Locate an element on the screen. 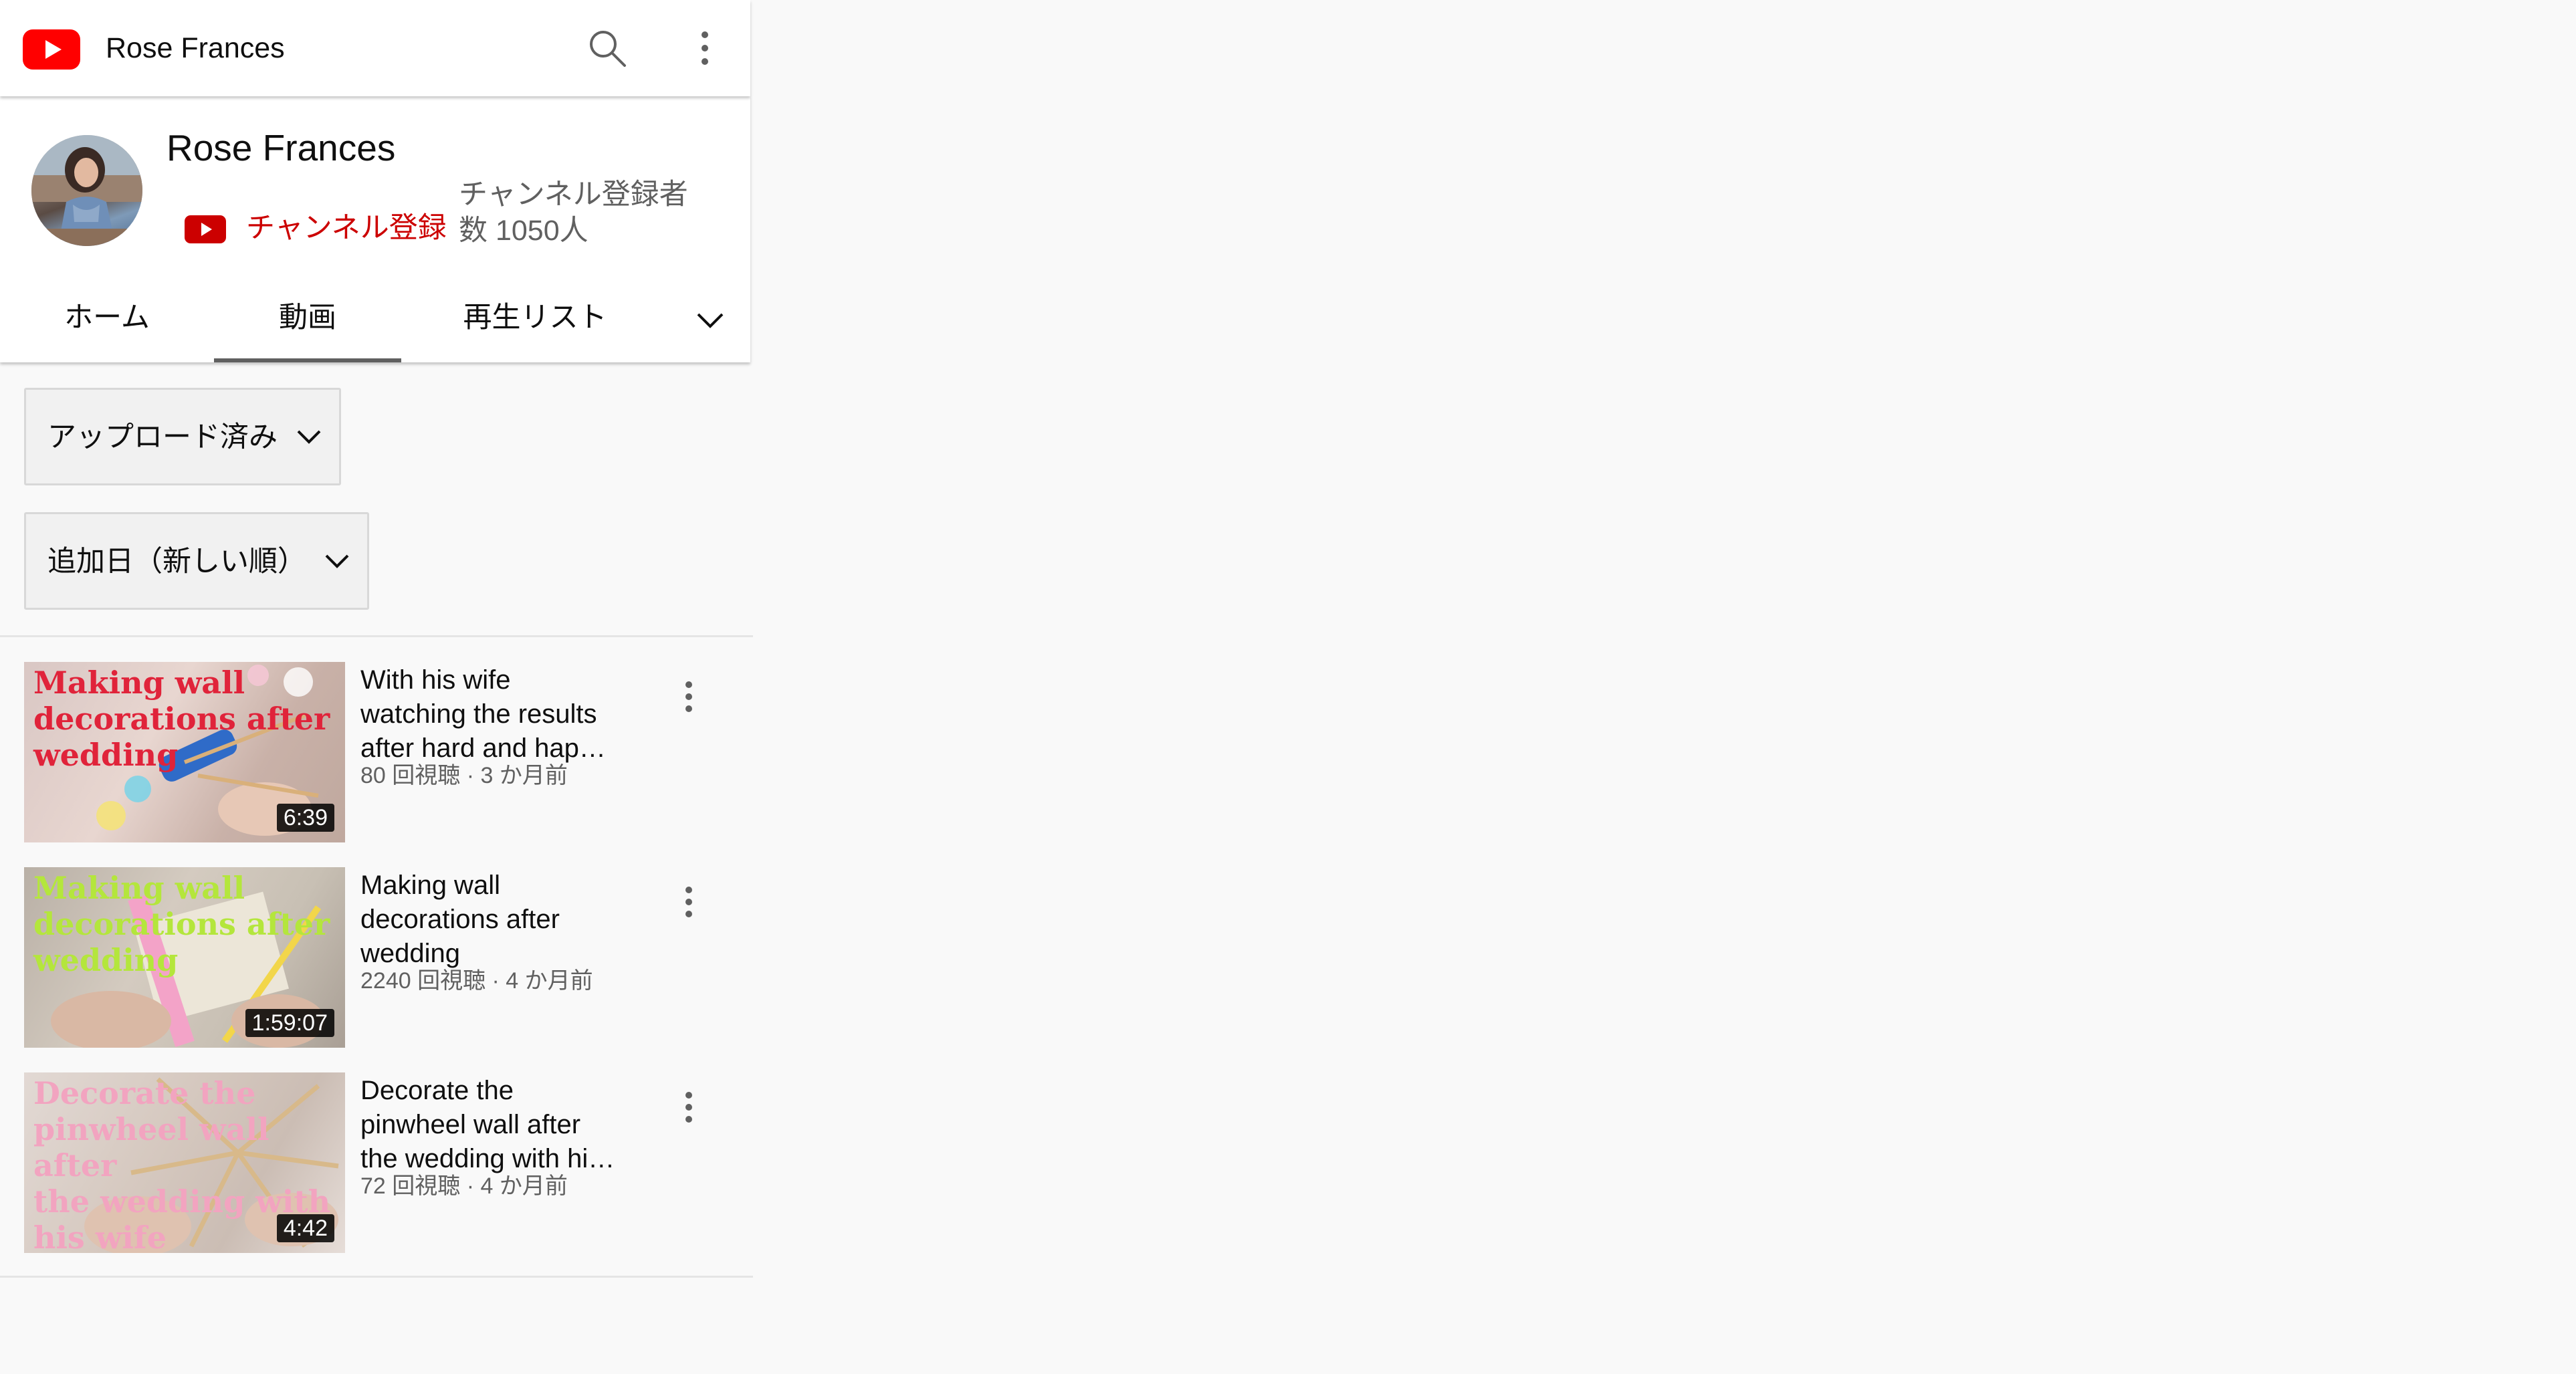  tab-home: ホーム is located at coordinates (107, 317).